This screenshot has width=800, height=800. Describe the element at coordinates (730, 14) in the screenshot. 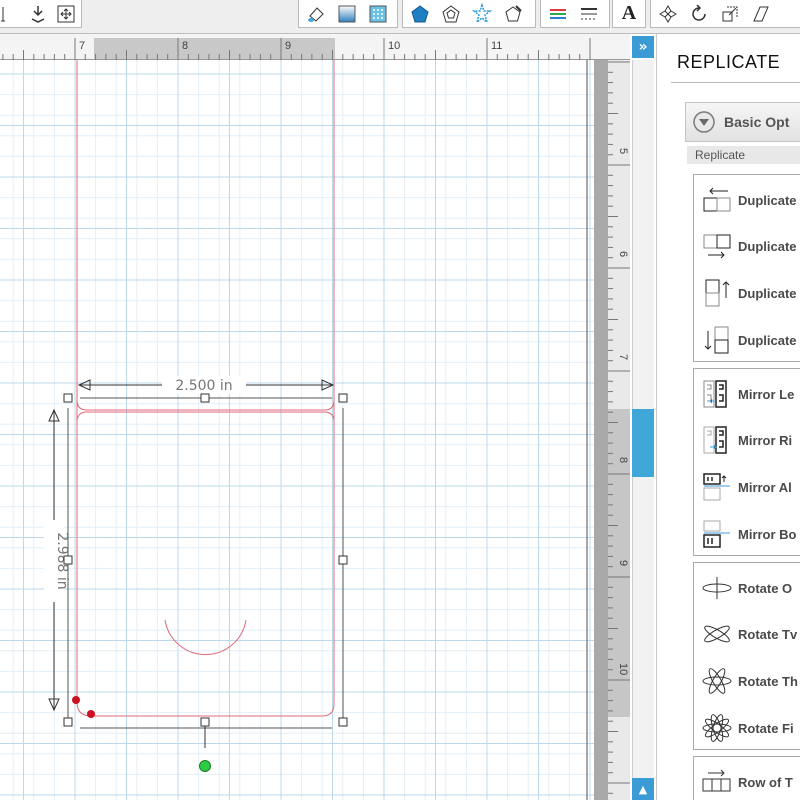

I see `scale-icon` at that location.